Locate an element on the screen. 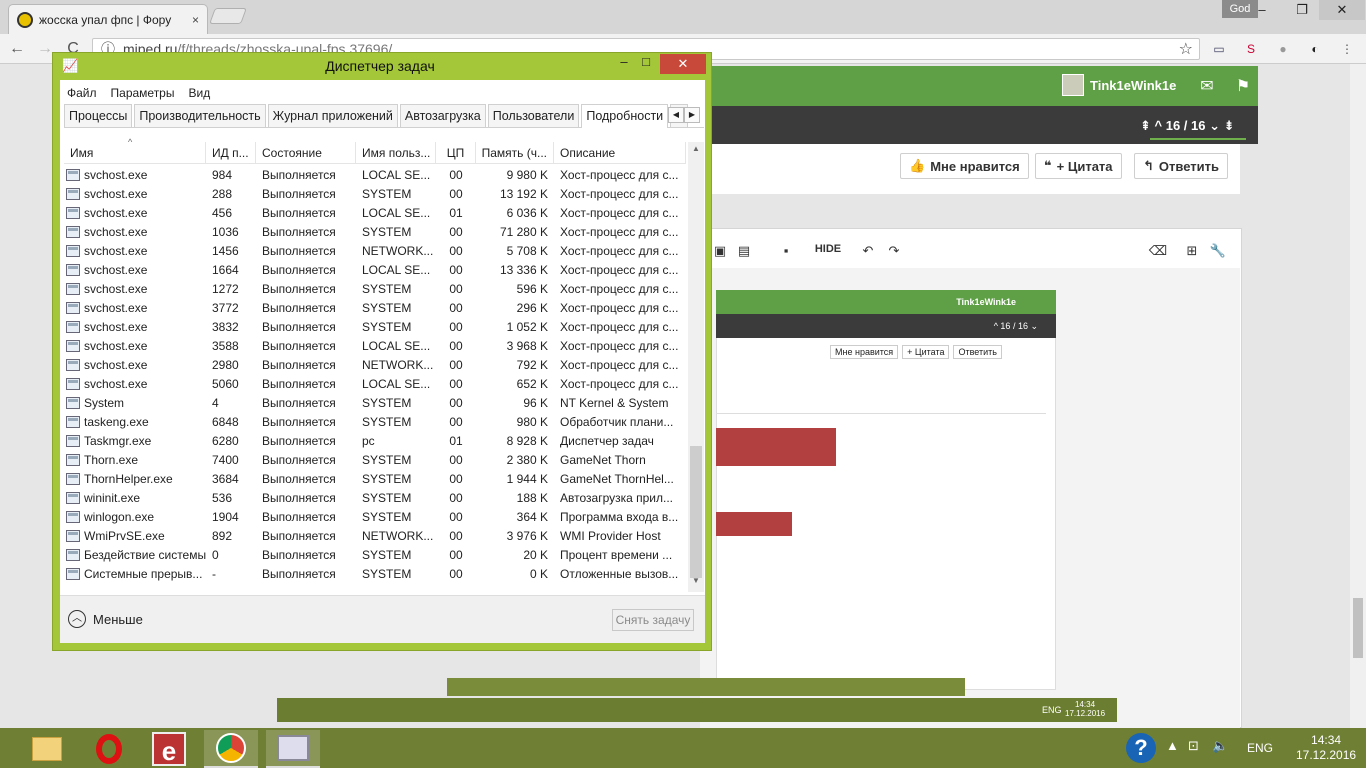  cell-memory: 0 K is located at coordinates (538, 573).